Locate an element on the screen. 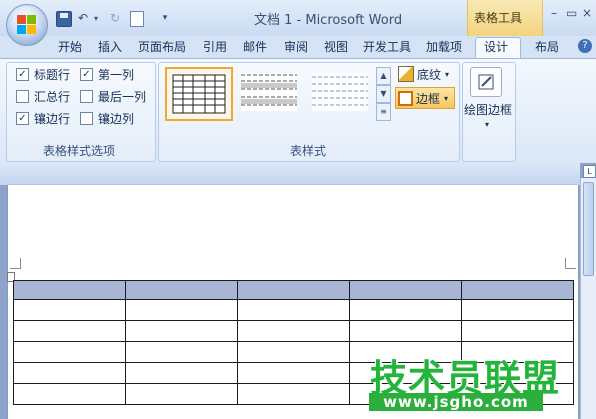 This screenshot has width=596, height=419. borders-dropdown-icon: ▾ is located at coordinates (446, 98).